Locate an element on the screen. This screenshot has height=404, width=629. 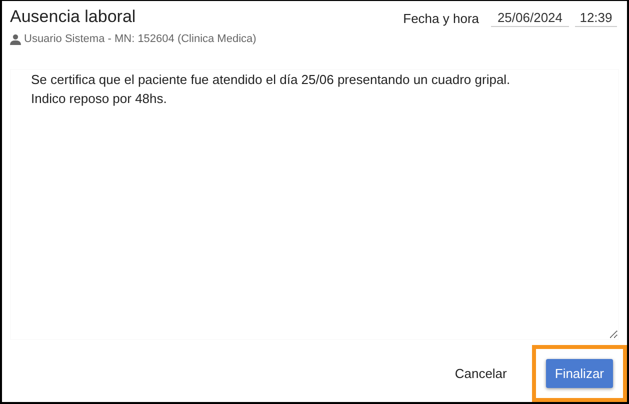
author-text: Usuario Sistema - MN: 152604 (Clinica Medica) is located at coordinates (140, 39).